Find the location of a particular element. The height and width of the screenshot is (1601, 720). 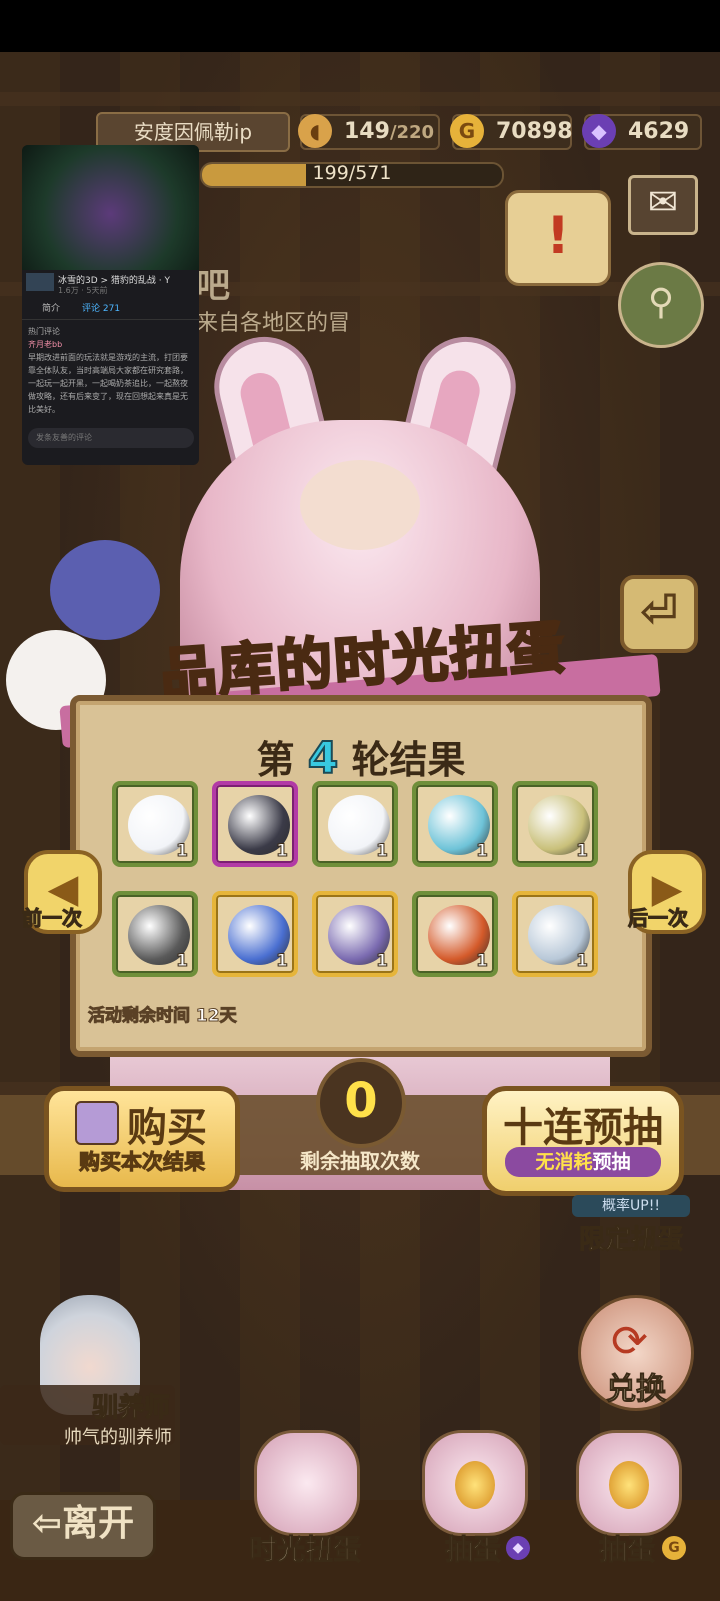

result-slot-flame-egg: 1 is located at coordinates (455, 934).